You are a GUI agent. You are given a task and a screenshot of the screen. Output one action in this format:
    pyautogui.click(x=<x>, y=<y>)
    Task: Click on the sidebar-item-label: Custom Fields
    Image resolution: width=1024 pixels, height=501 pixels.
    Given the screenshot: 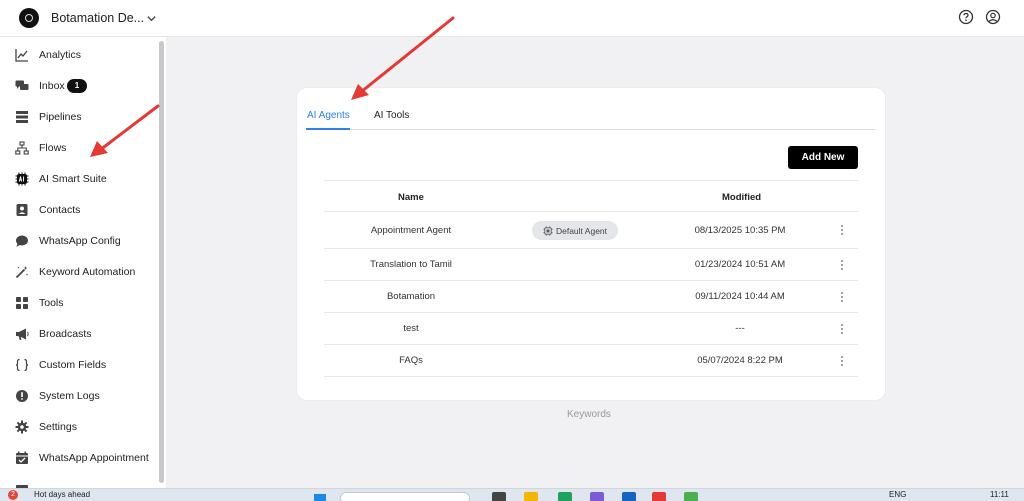 What is the action you would take?
    pyautogui.click(x=73, y=365)
    